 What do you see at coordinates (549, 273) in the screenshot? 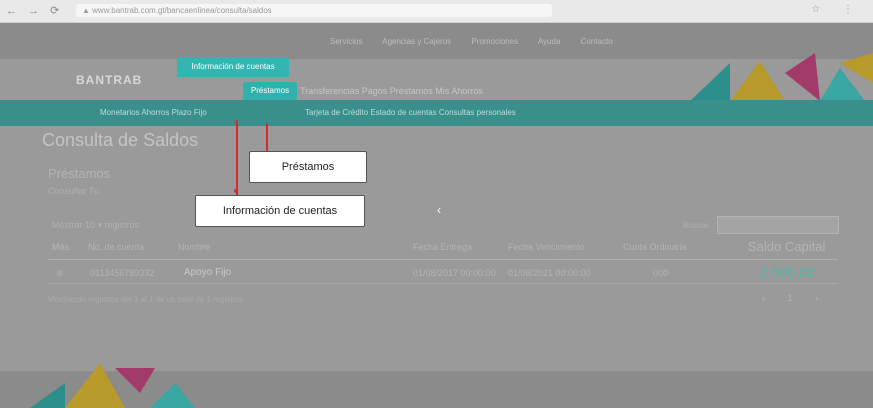
I see `due-date: 01/08/2021 00:00:00` at bounding box center [549, 273].